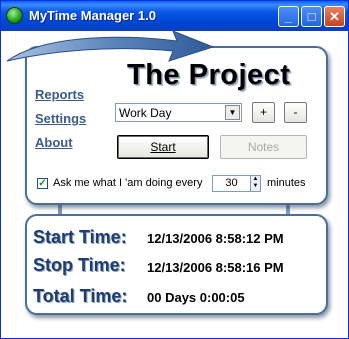  Describe the element at coordinates (80, 296) in the screenshot. I see `total-time-label: Total Time:` at that location.